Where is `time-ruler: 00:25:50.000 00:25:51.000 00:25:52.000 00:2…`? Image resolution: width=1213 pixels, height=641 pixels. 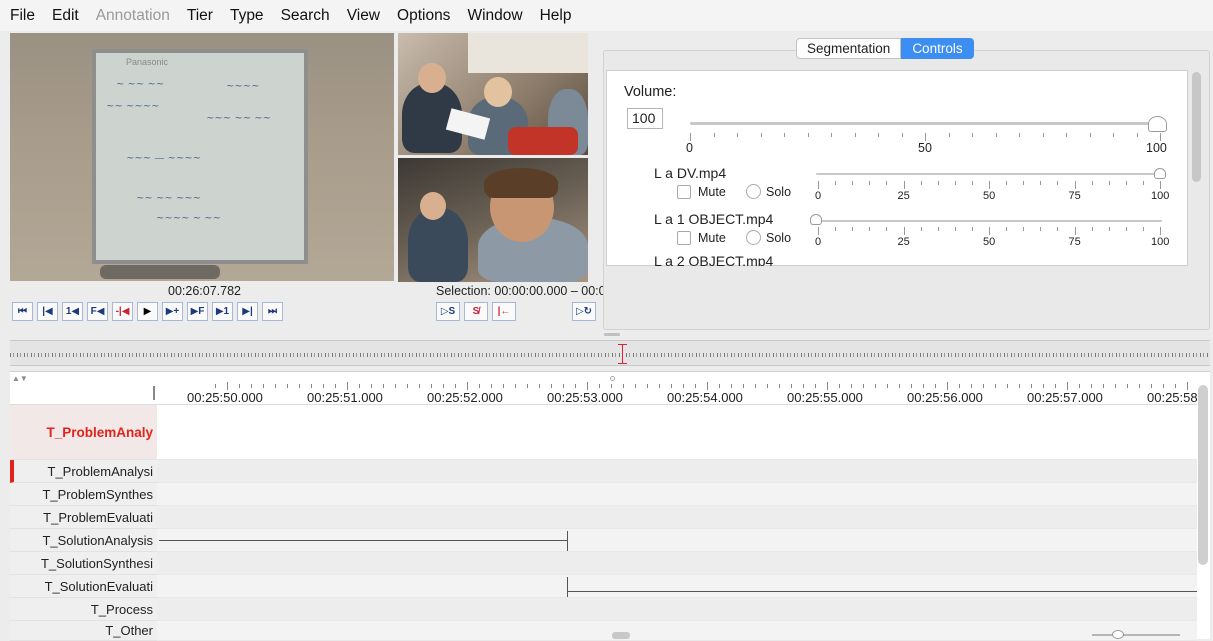 time-ruler: 00:25:50.000 00:25:51.000 00:25:52.000 00:2… is located at coordinates (677, 388).